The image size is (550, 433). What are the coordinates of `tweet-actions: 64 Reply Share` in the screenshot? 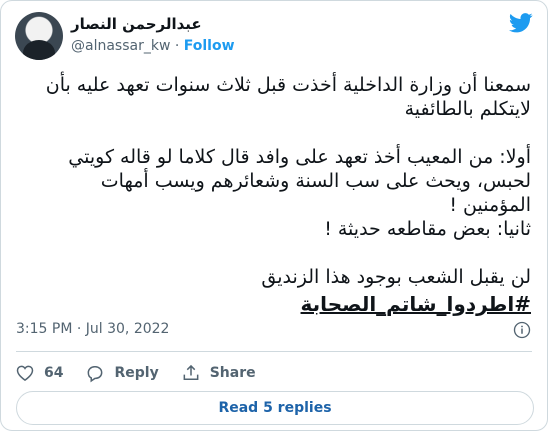 It's located at (135, 373).